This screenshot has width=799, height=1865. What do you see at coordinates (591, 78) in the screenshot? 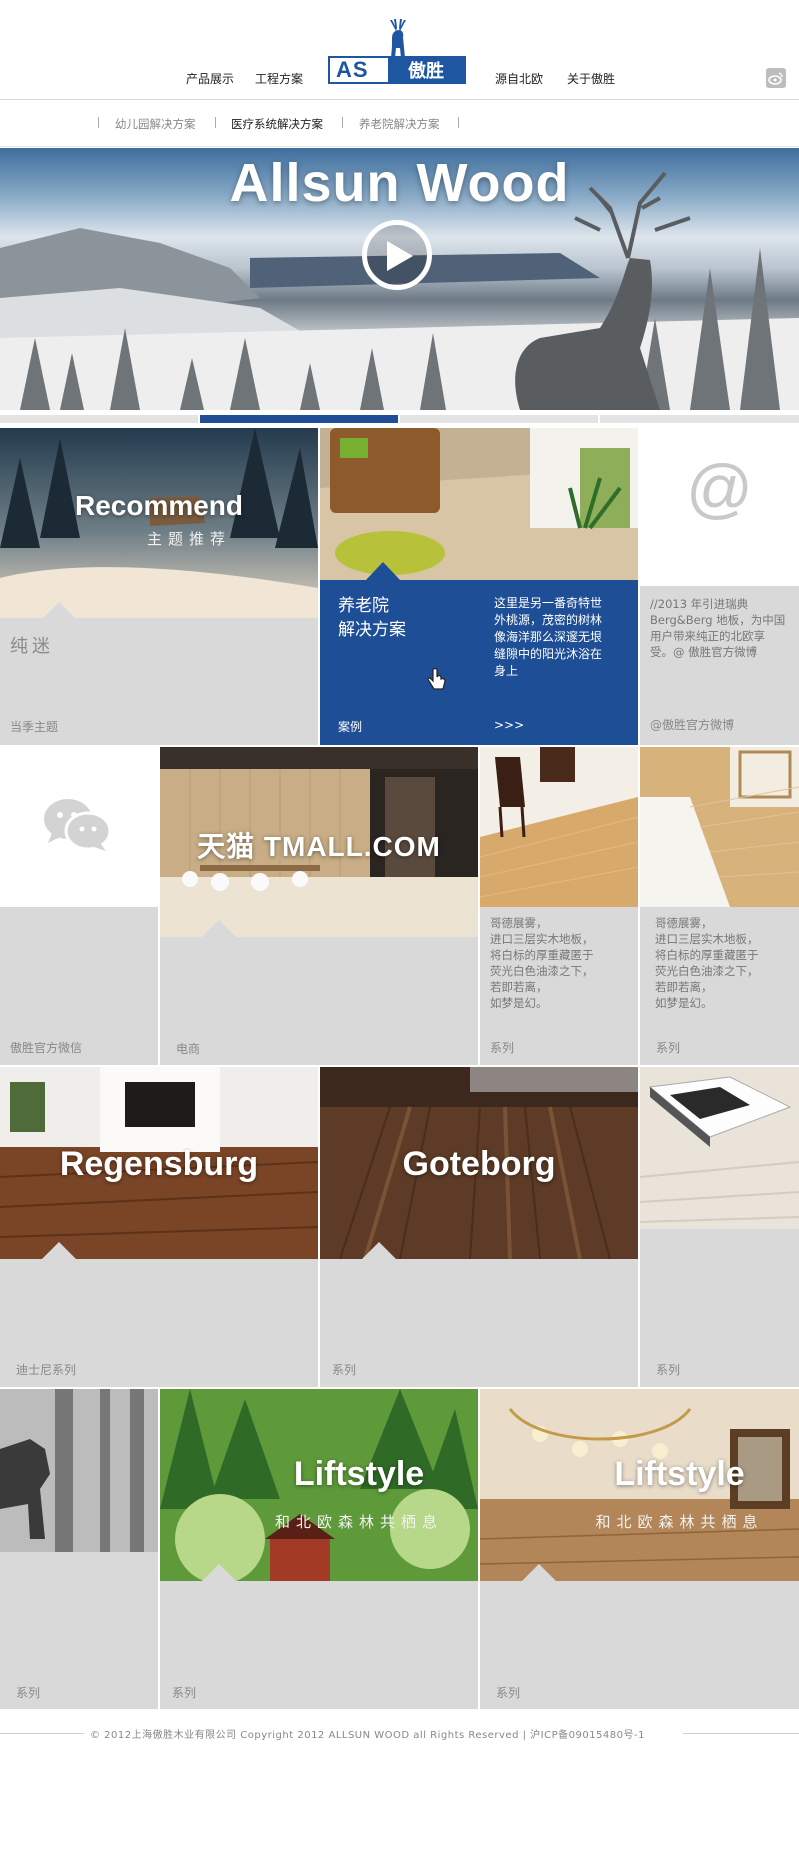
I see `nav-about: 关于傲胜` at bounding box center [591, 78].